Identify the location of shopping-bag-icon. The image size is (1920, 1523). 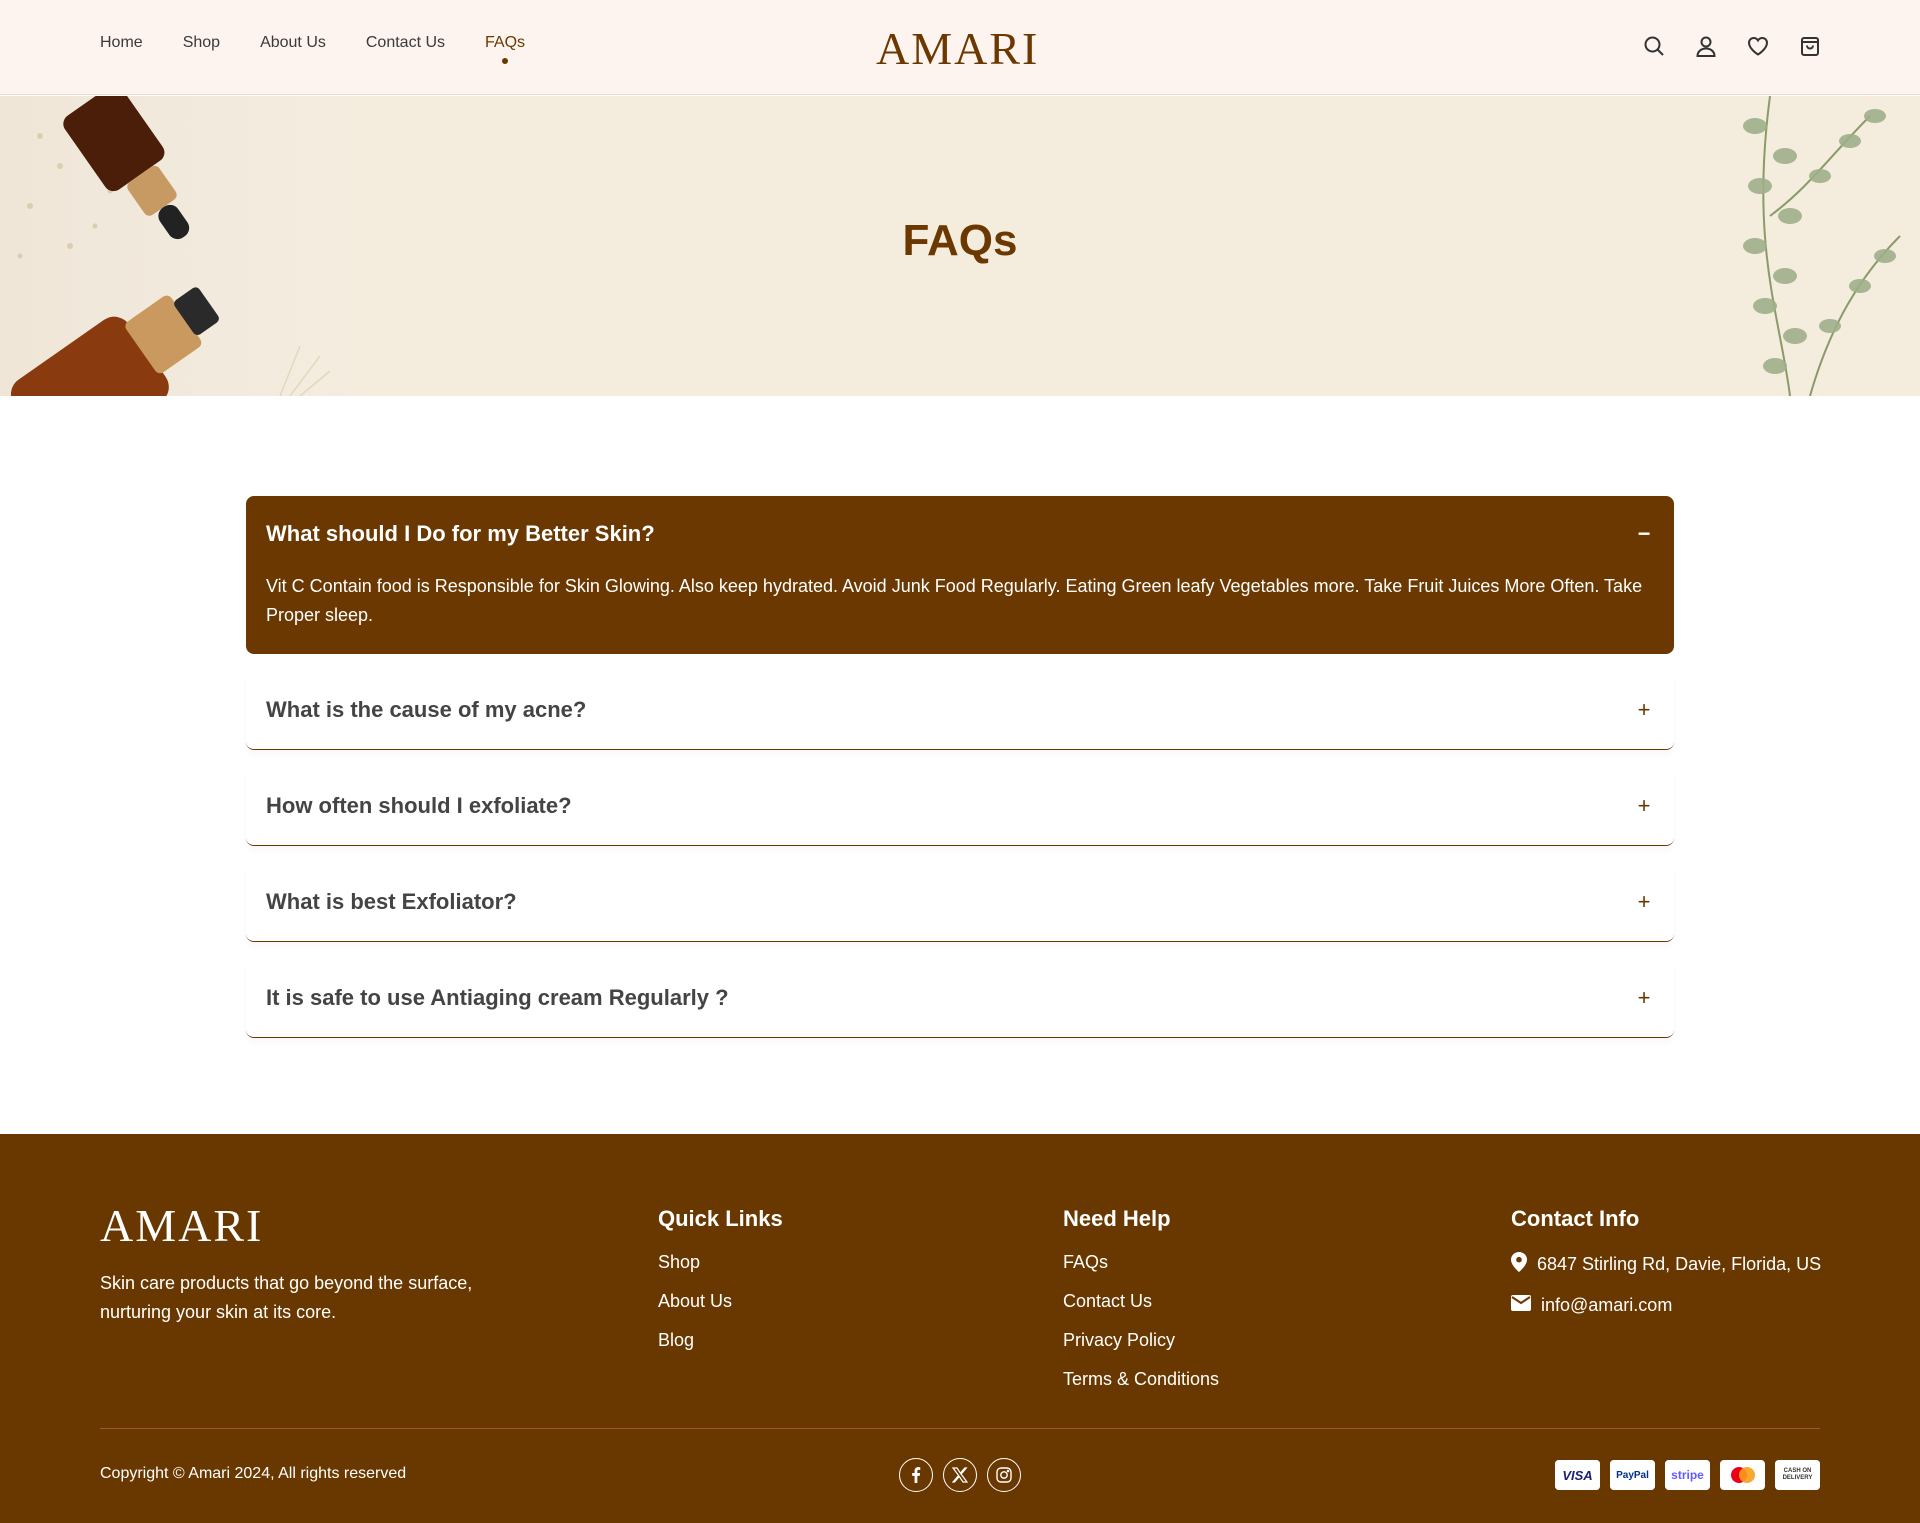
(1810, 46).